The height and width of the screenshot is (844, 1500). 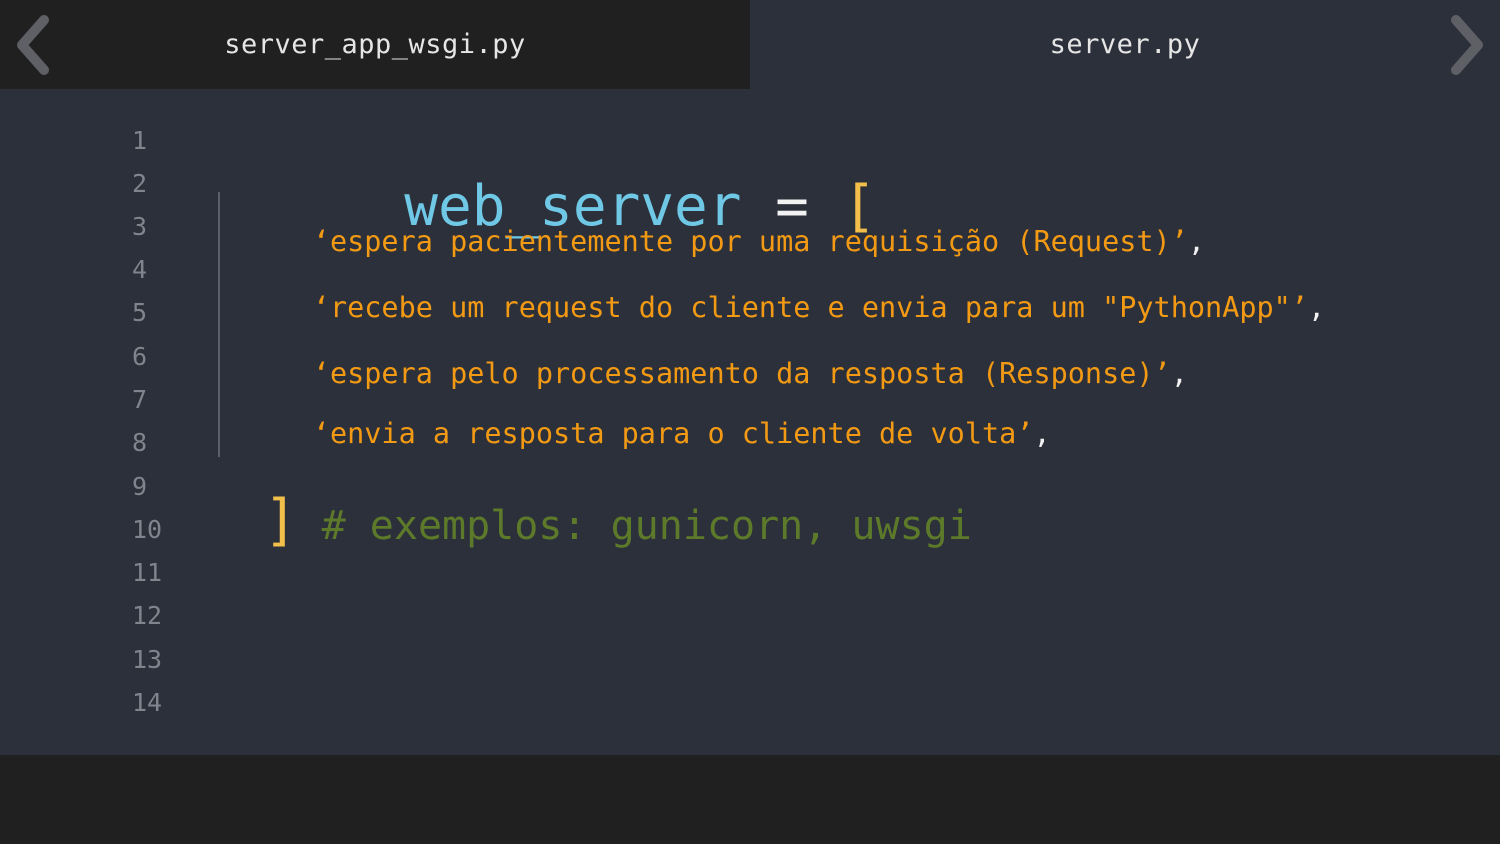 I want to click on tab-server: server.py, so click(x=1125, y=44).